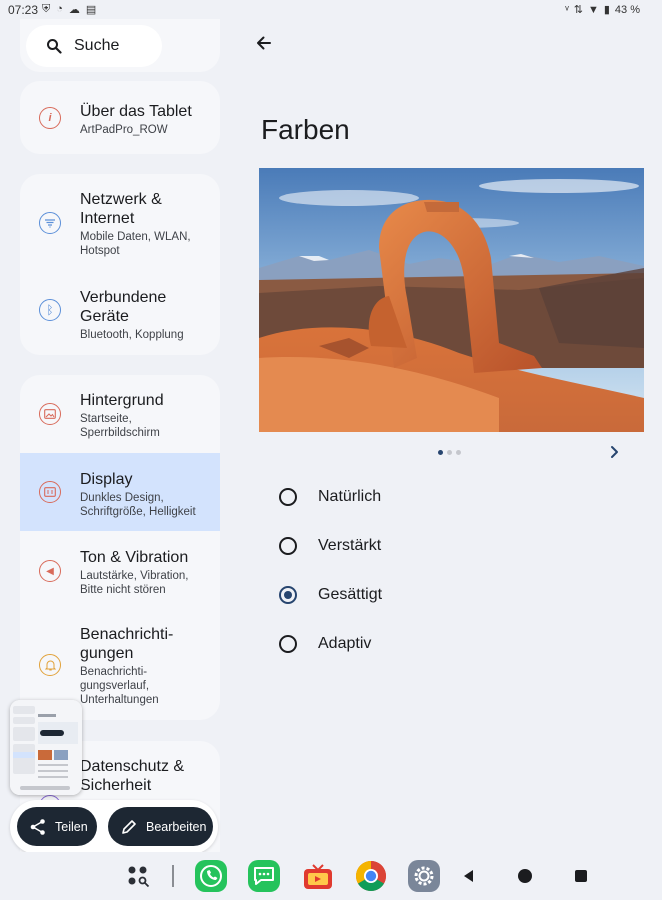  I want to click on settings-item-about: i Über das Tablet ArtPadPro_ROW, so click(120, 117).